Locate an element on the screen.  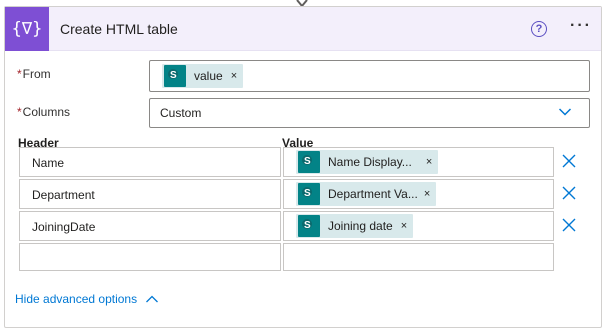
token-label: Joining date is located at coordinates (360, 226).